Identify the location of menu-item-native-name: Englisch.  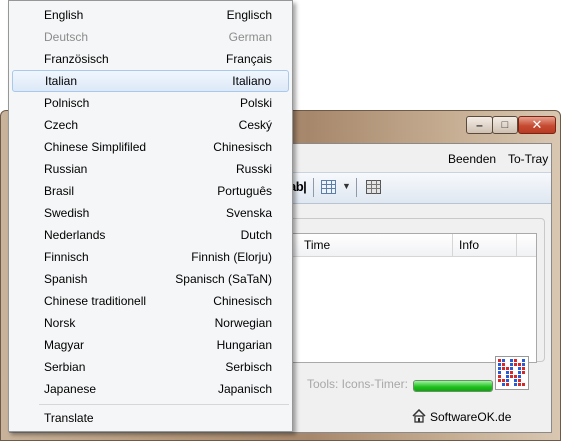
(249, 15).